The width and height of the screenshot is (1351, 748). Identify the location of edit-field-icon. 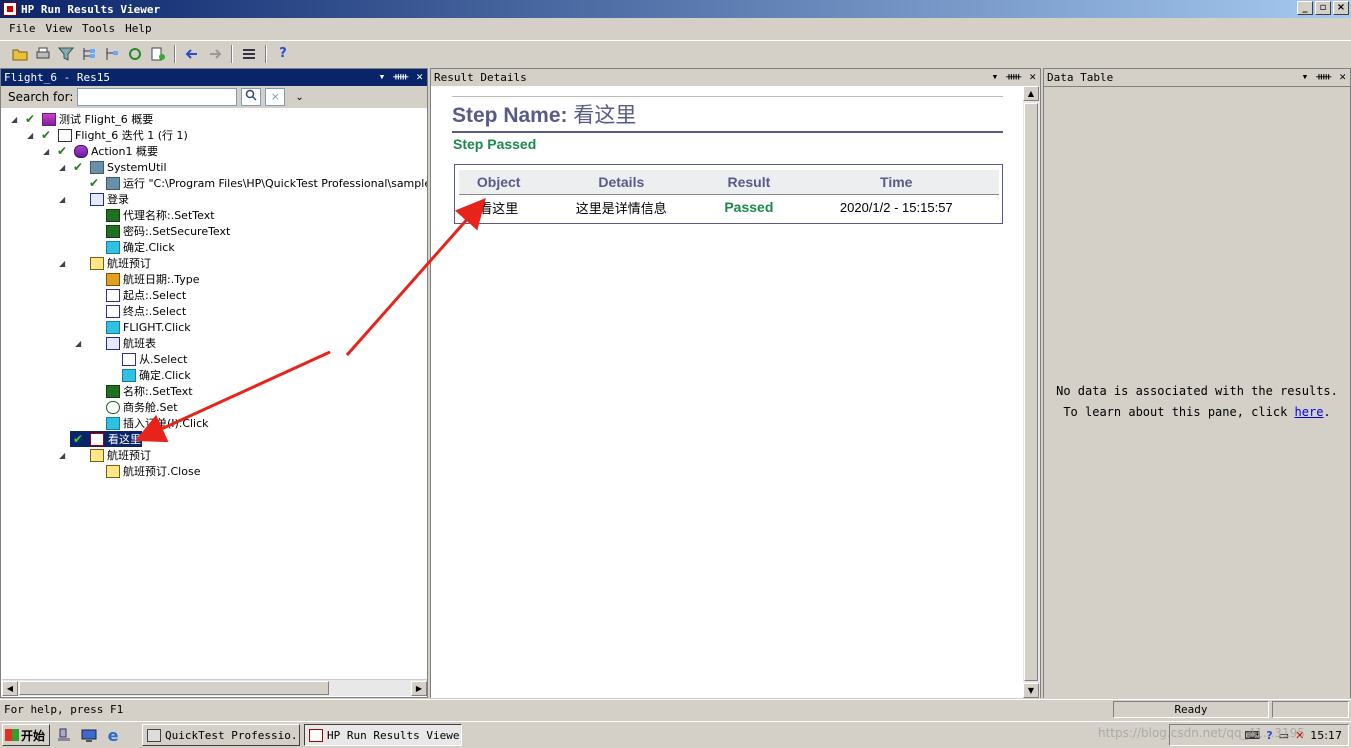
(113, 231).